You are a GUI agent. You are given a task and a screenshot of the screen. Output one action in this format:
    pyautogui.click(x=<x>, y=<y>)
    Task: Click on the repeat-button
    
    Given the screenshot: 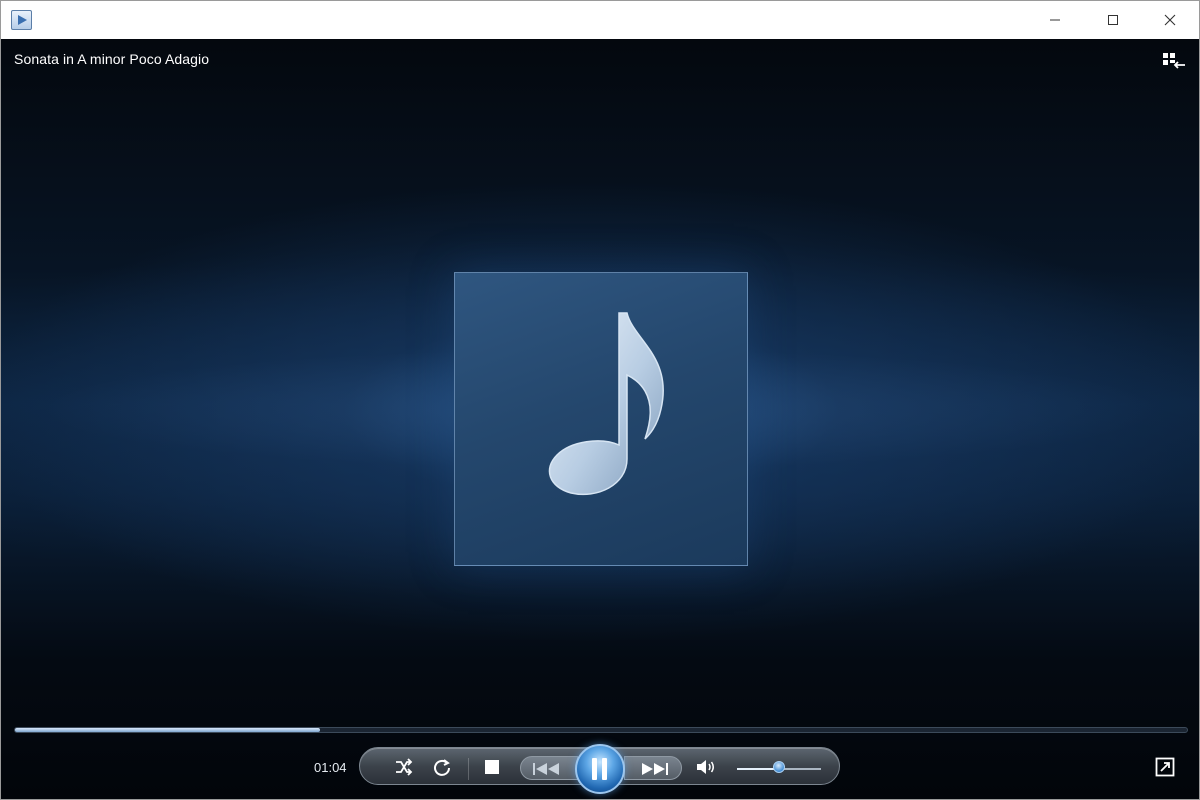 What is the action you would take?
    pyautogui.click(x=442, y=767)
    